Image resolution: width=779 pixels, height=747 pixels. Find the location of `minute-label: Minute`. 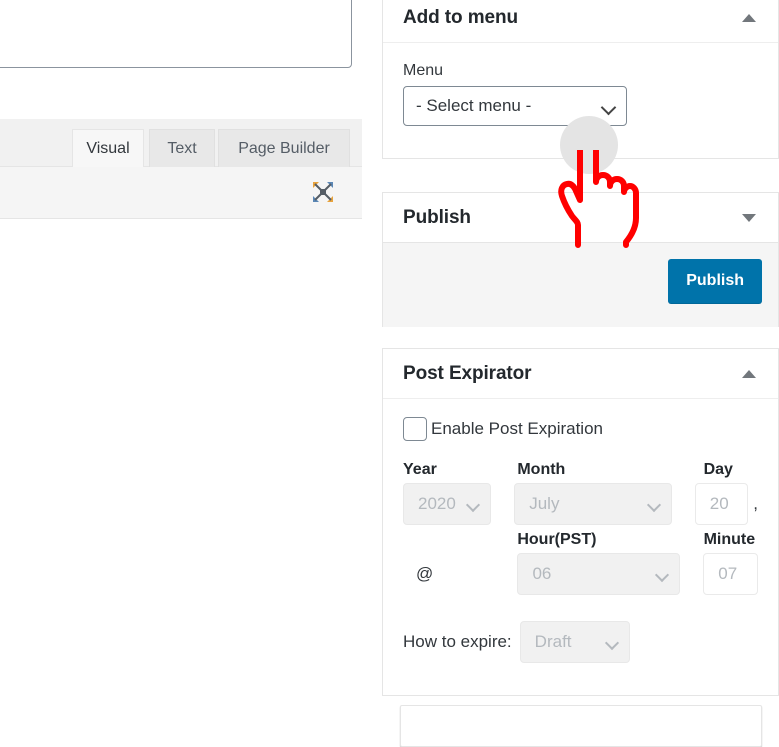

minute-label: Minute is located at coordinates (729, 539).